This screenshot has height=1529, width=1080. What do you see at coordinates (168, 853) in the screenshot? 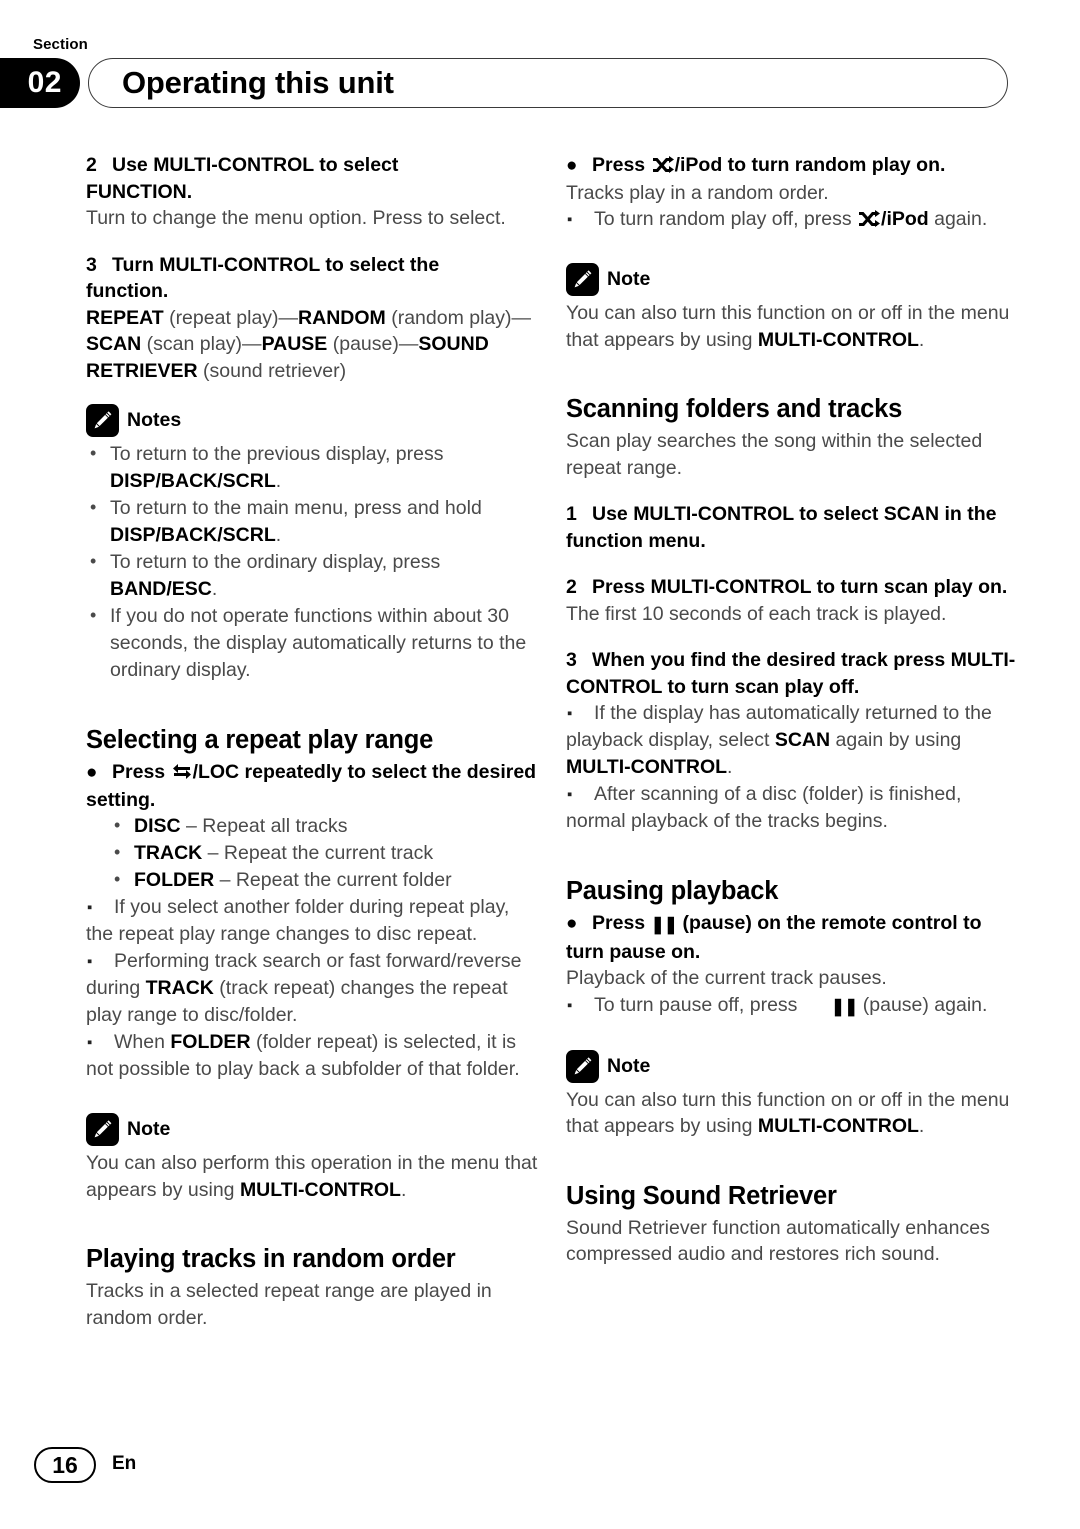
I see `option-1-bold: TRACK` at bounding box center [168, 853].